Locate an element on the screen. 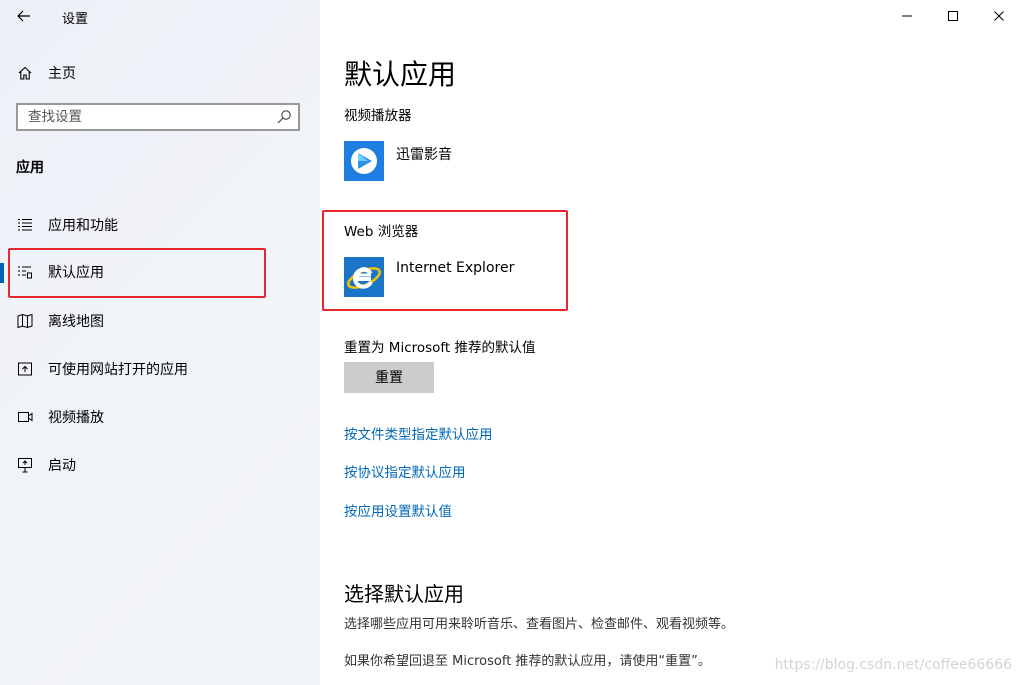 The width and height of the screenshot is (1022, 685). startup-icon is located at coordinates (25, 465).